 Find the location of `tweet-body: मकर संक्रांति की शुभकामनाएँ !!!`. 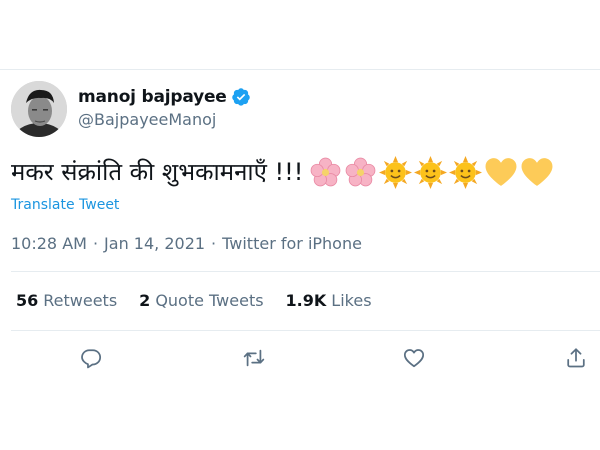

tweet-body: मकर संक्रांति की शुभकामनाएँ !!! is located at coordinates (301, 172).